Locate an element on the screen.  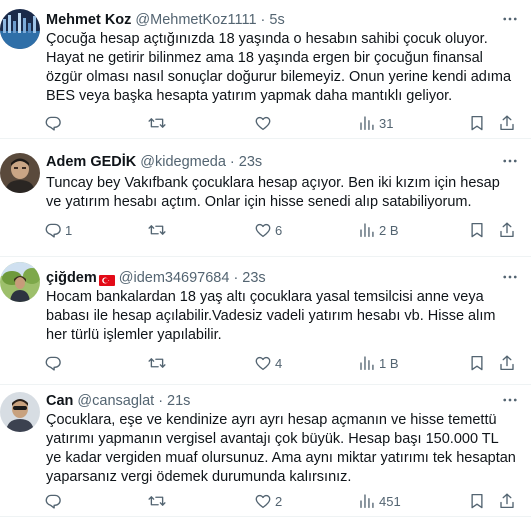
tweet-header: Adem GEDİK @kidegmeda · 23s is located at coordinates (268, 162).